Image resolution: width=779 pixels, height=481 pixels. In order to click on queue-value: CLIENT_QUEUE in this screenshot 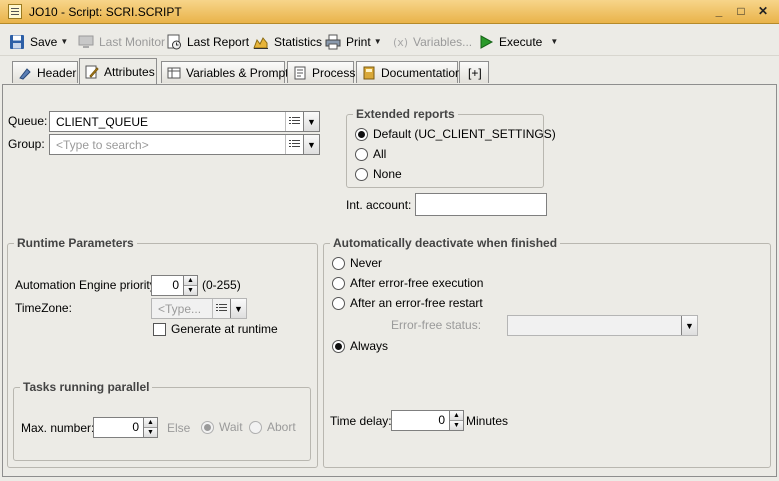, I will do `click(102, 121)`.